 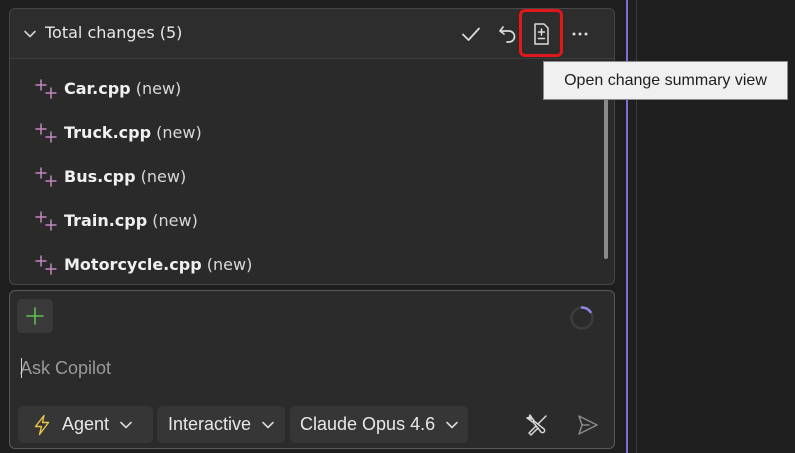 I want to click on changes-header: Total changes (5), so click(x=312, y=34).